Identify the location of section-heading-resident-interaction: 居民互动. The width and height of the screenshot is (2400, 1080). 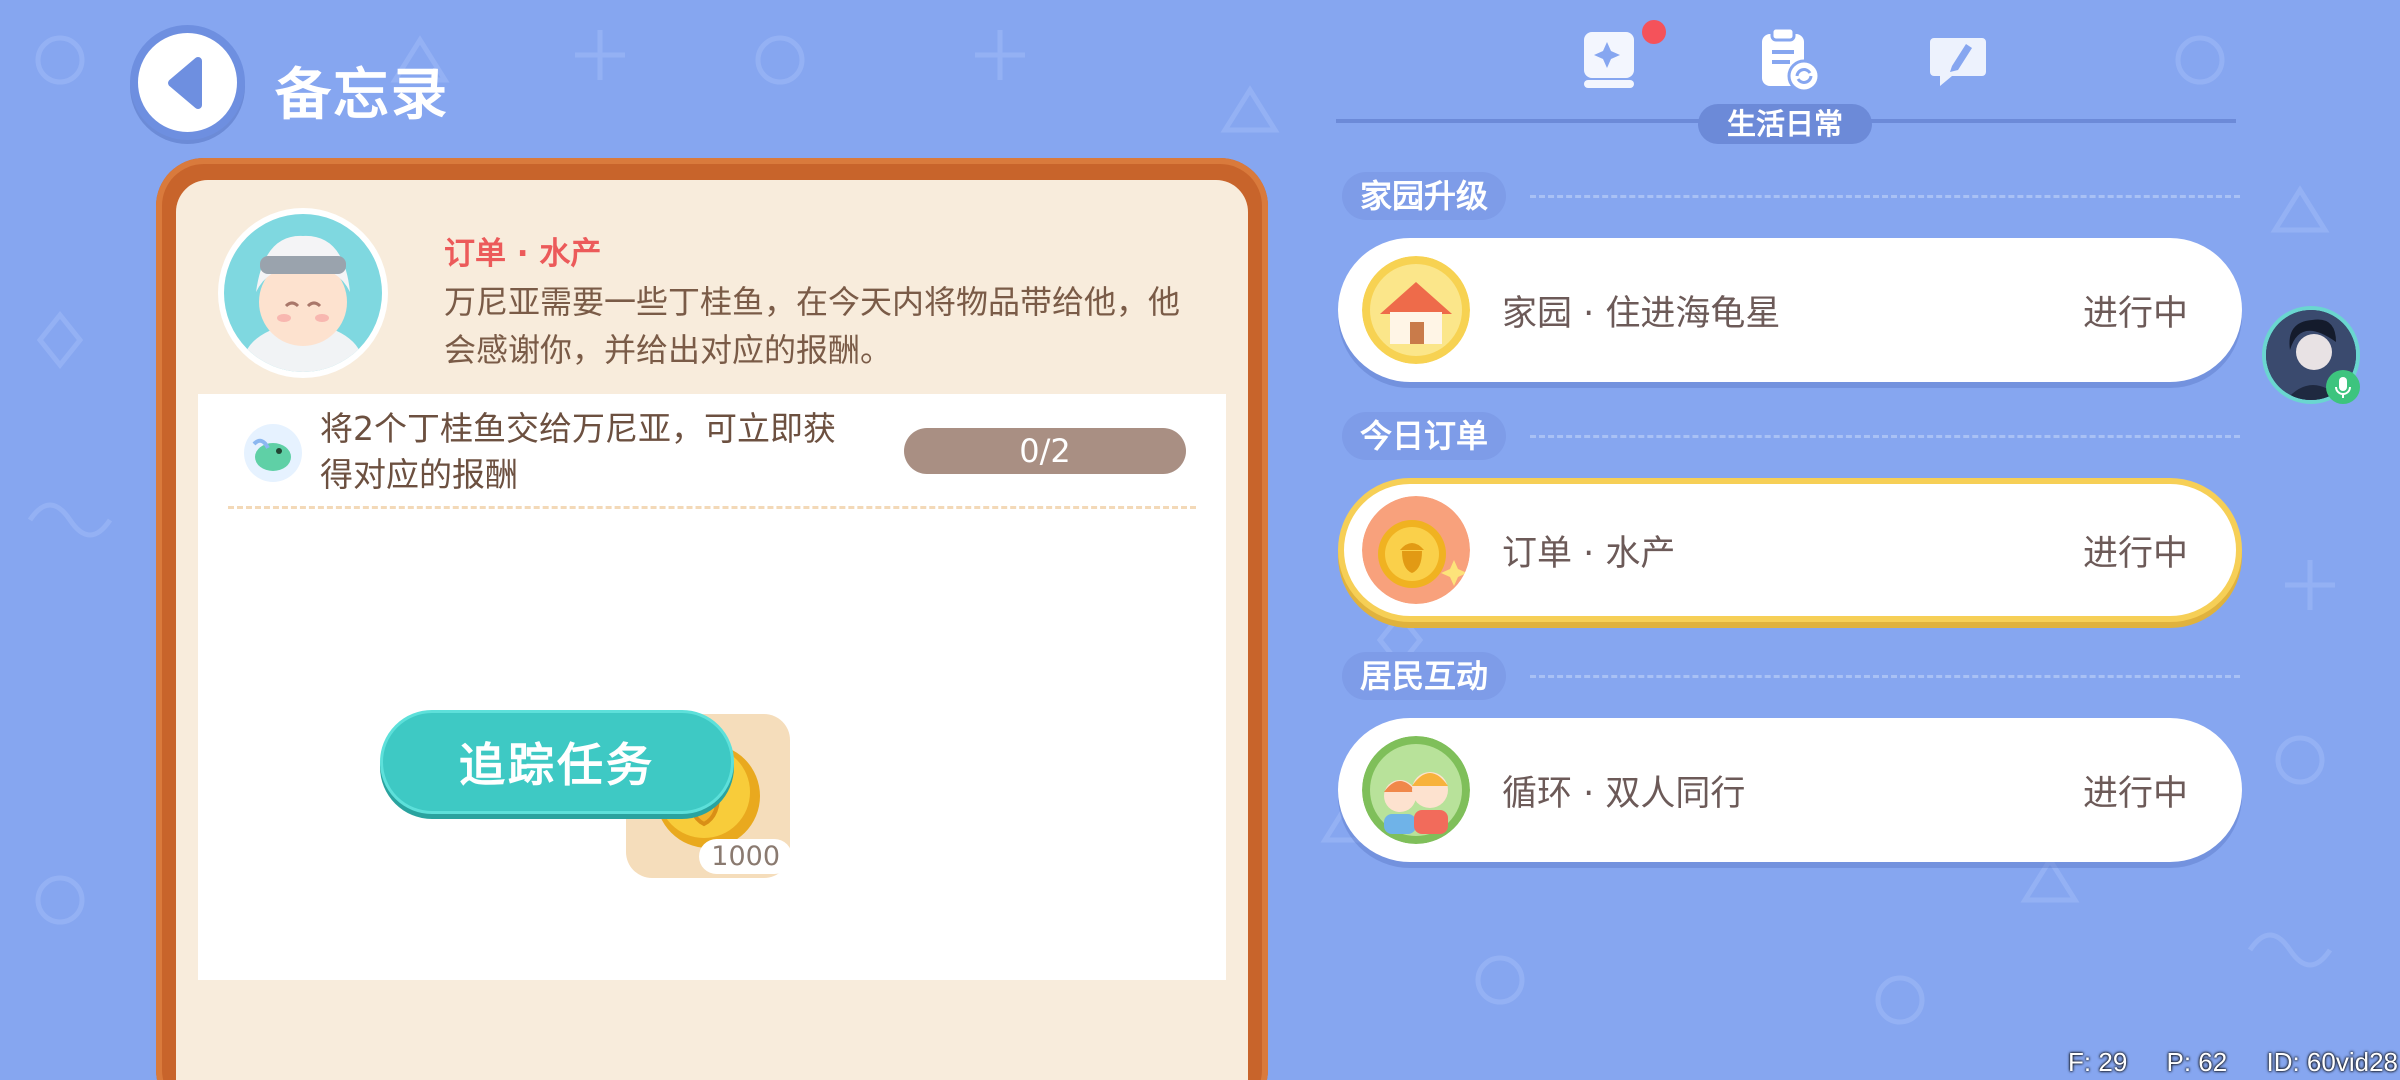
(1424, 676).